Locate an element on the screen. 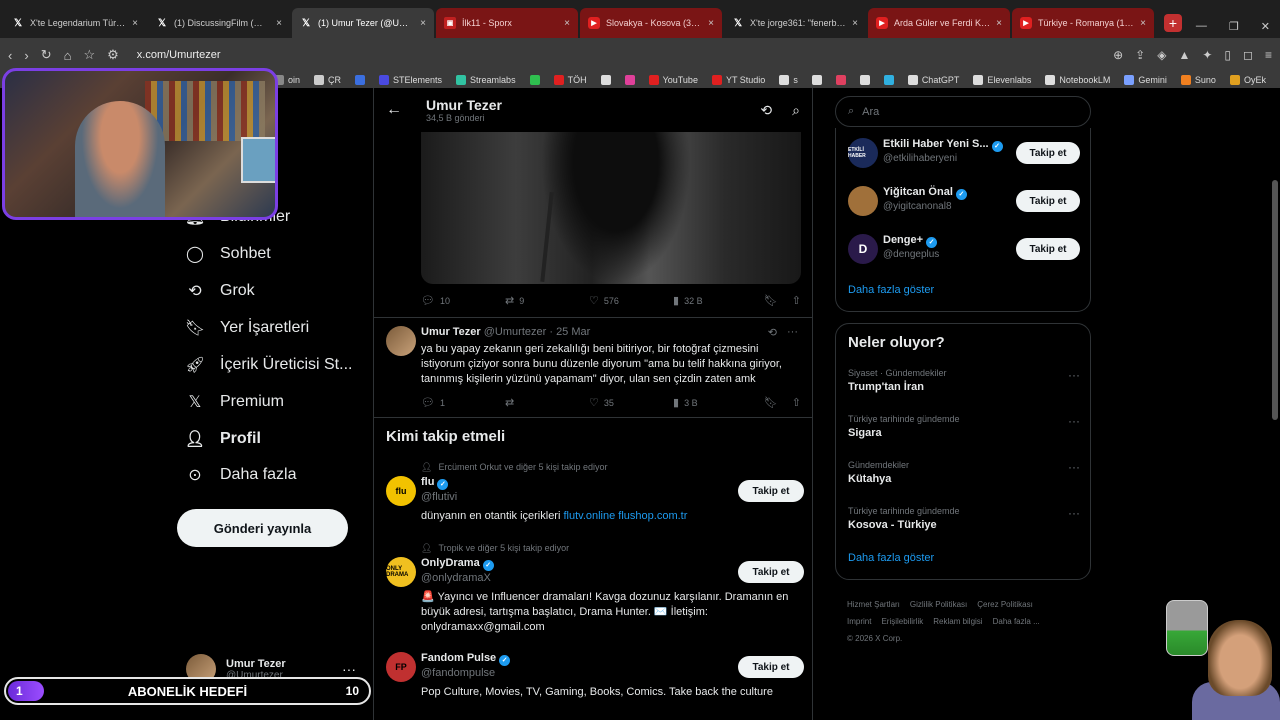  avatar: ETKİLİ HABER is located at coordinates (863, 153).